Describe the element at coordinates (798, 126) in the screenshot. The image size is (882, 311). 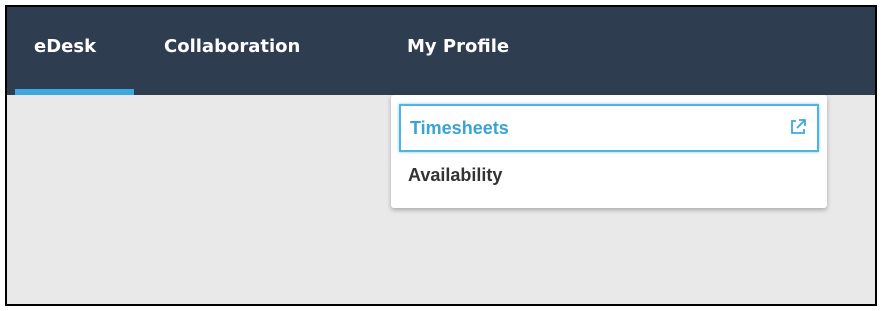
I see `external-link-icon` at that location.